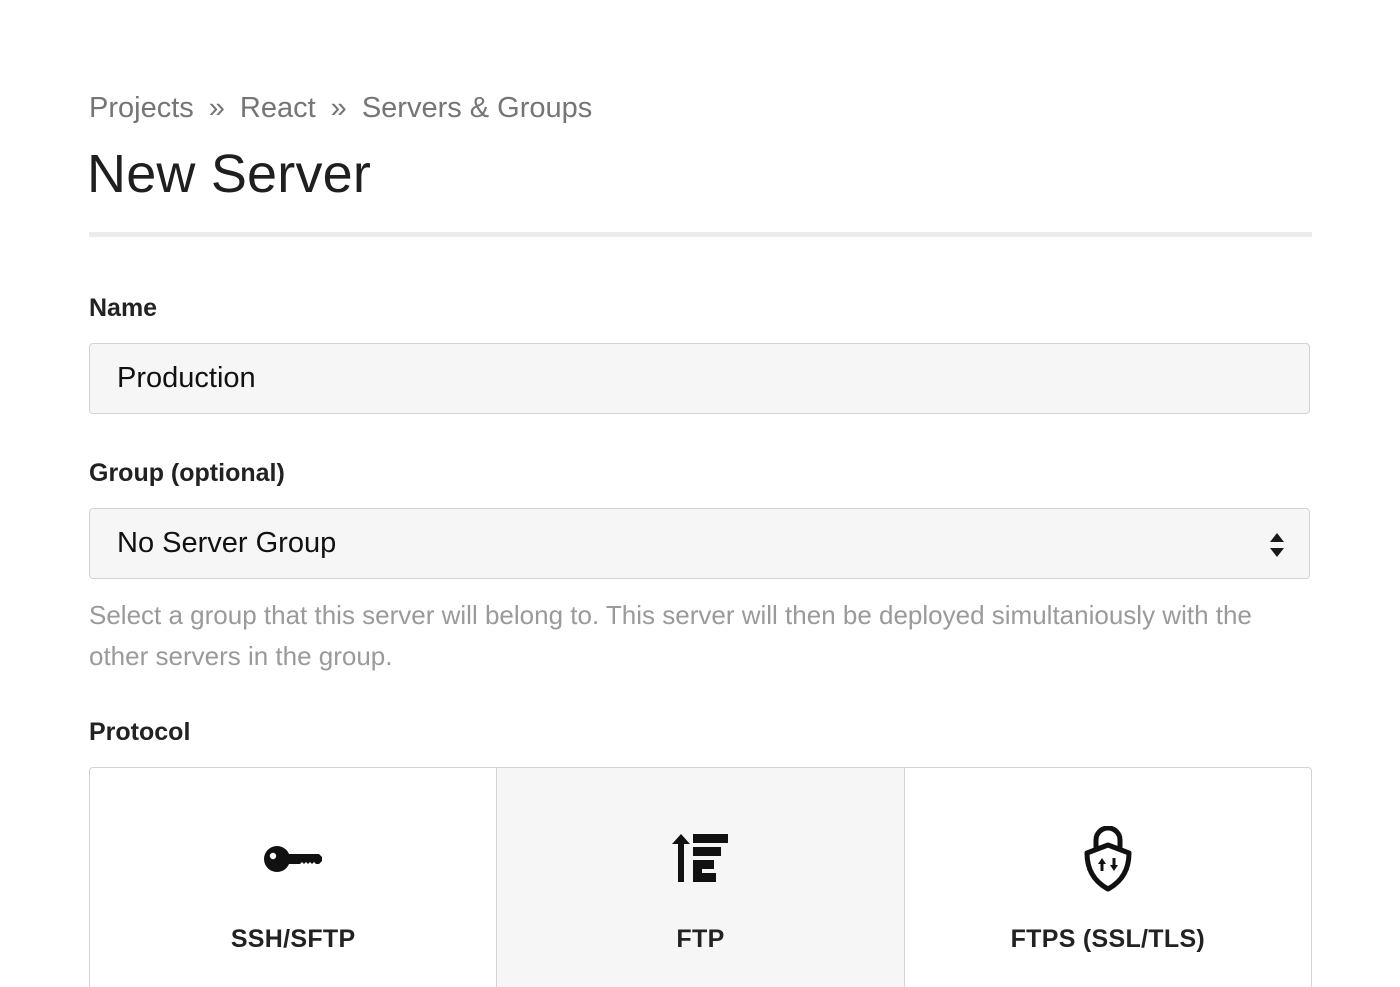 The width and height of the screenshot is (1400, 987). I want to click on group-select: No Server Group, so click(699, 543).